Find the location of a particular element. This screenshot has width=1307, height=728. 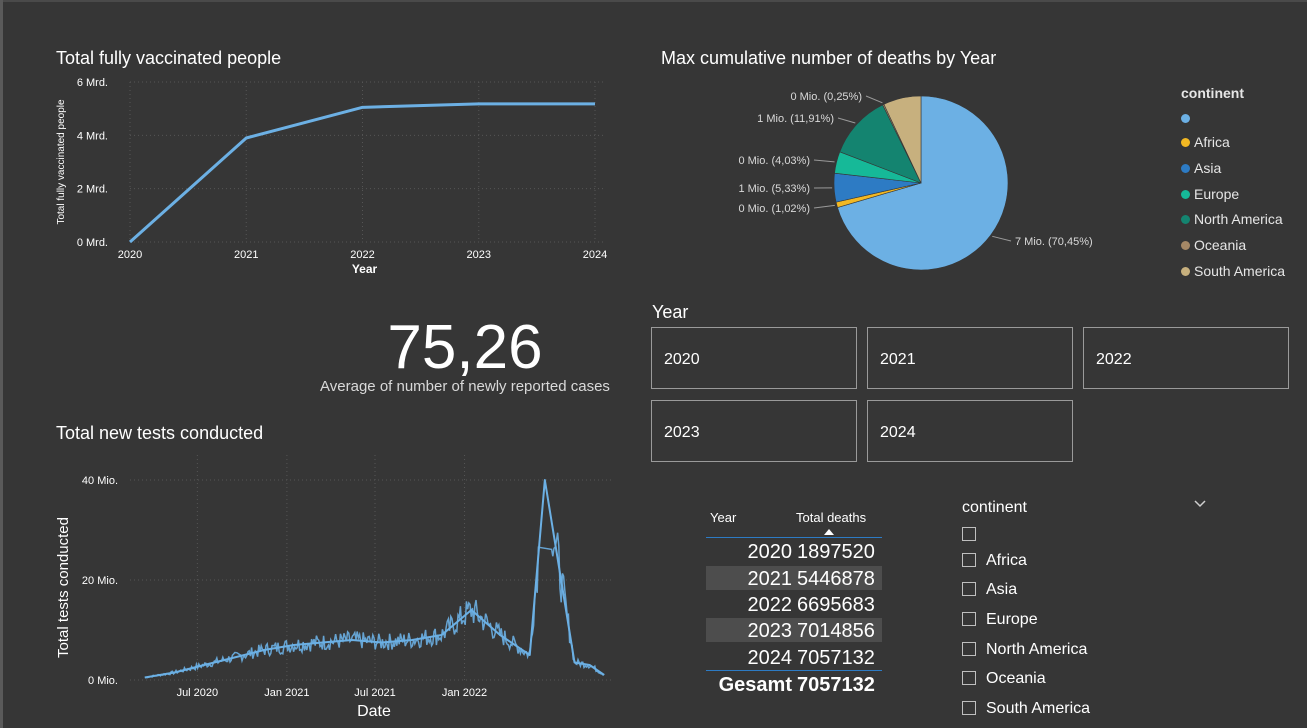

table-cell-year: 2020 is located at coordinates (770, 552).